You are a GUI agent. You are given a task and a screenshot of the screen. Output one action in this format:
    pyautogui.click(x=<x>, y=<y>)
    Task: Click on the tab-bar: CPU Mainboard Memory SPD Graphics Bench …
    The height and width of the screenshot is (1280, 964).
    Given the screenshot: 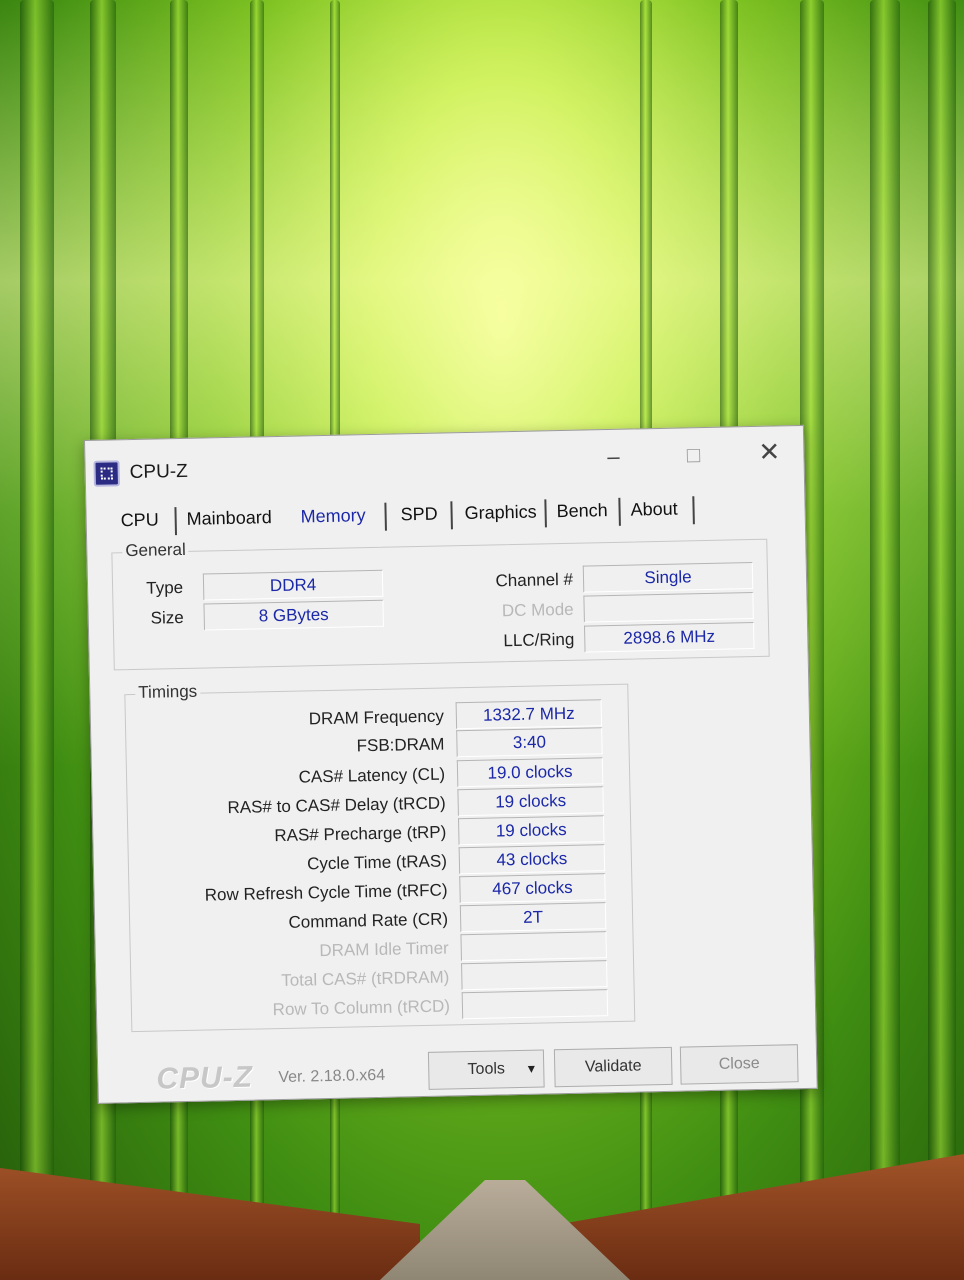 What is the action you would take?
    pyautogui.click(x=436, y=518)
    